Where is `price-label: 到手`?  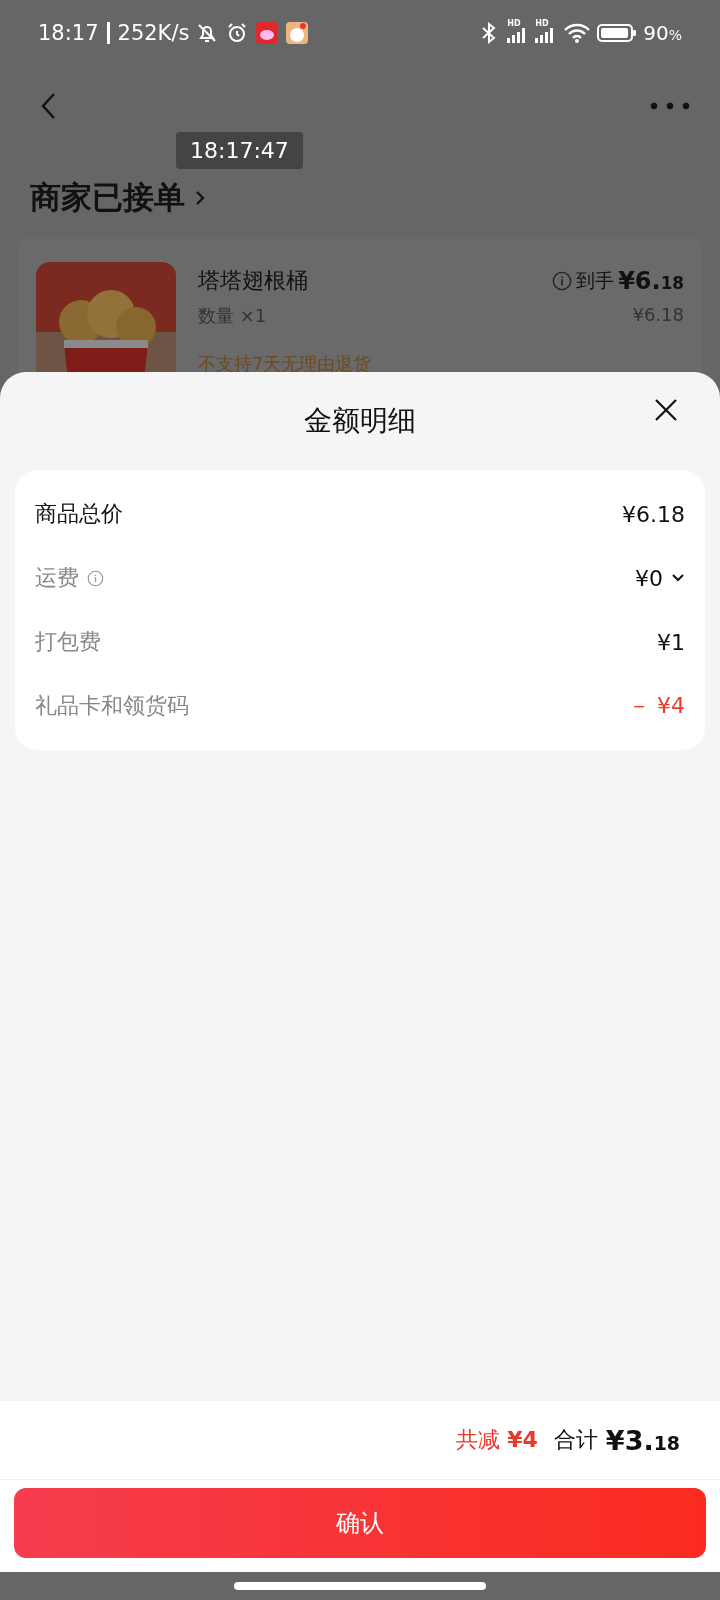
price-label: 到手 is located at coordinates (595, 280).